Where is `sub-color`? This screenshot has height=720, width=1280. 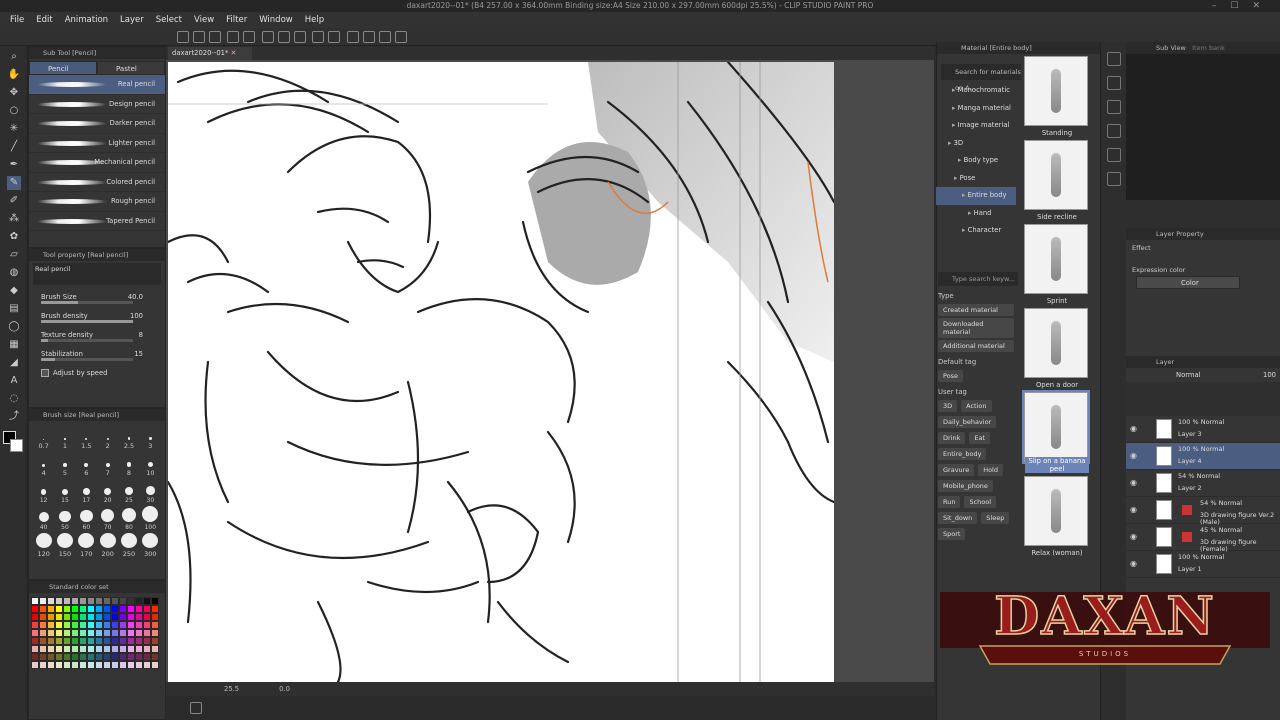
sub-color is located at coordinates (16, 445).